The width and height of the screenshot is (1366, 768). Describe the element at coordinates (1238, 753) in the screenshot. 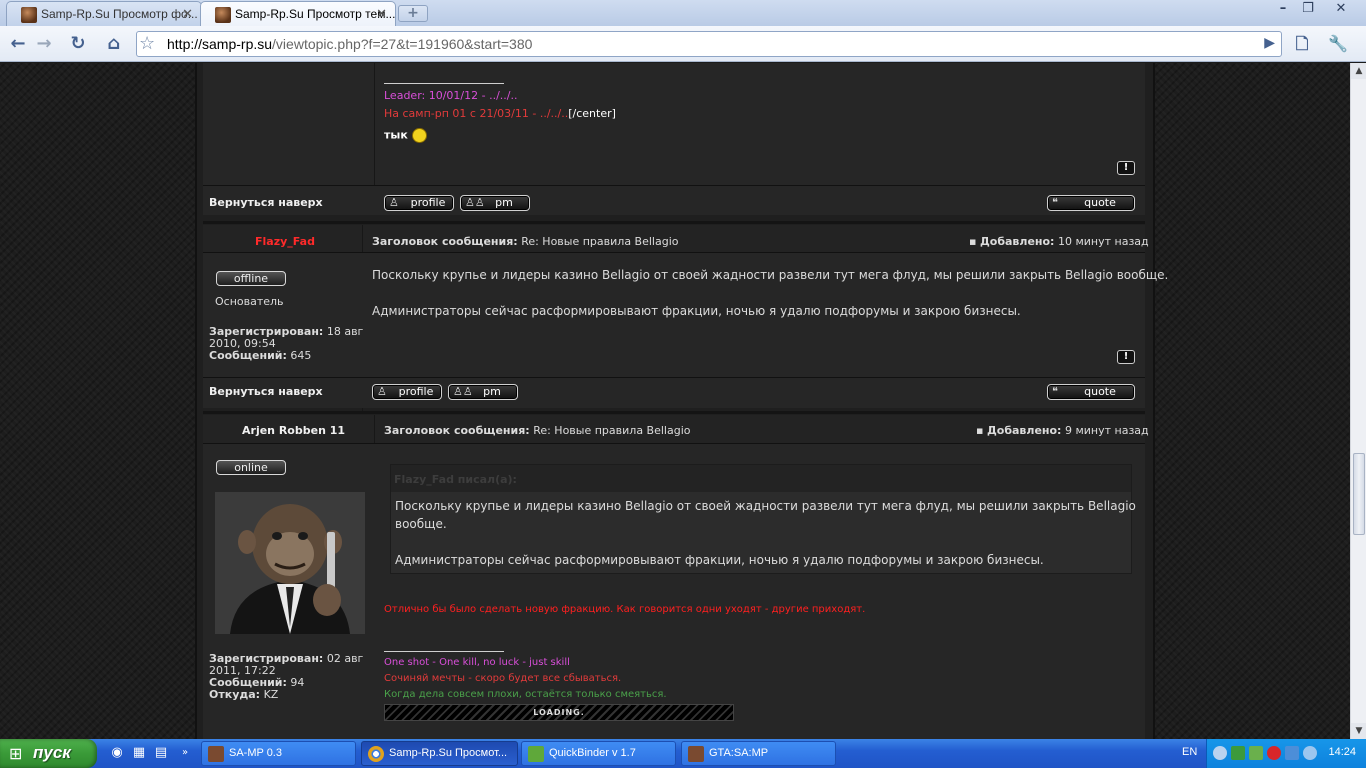

I see `tray-app-icon` at that location.